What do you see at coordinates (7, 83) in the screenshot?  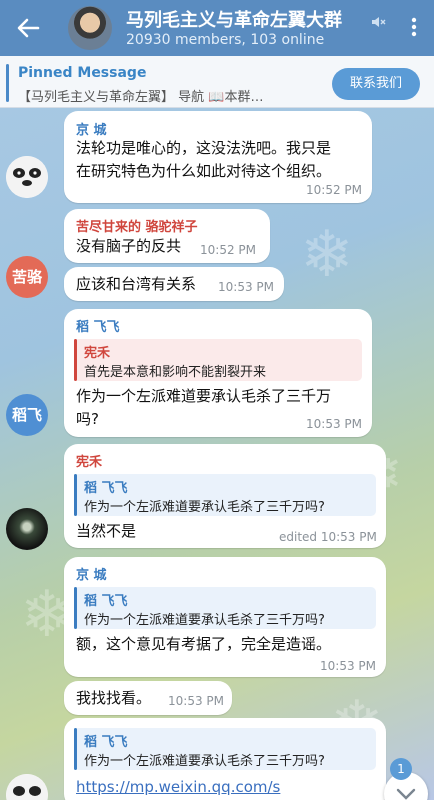 I see `pinned-indicator` at bounding box center [7, 83].